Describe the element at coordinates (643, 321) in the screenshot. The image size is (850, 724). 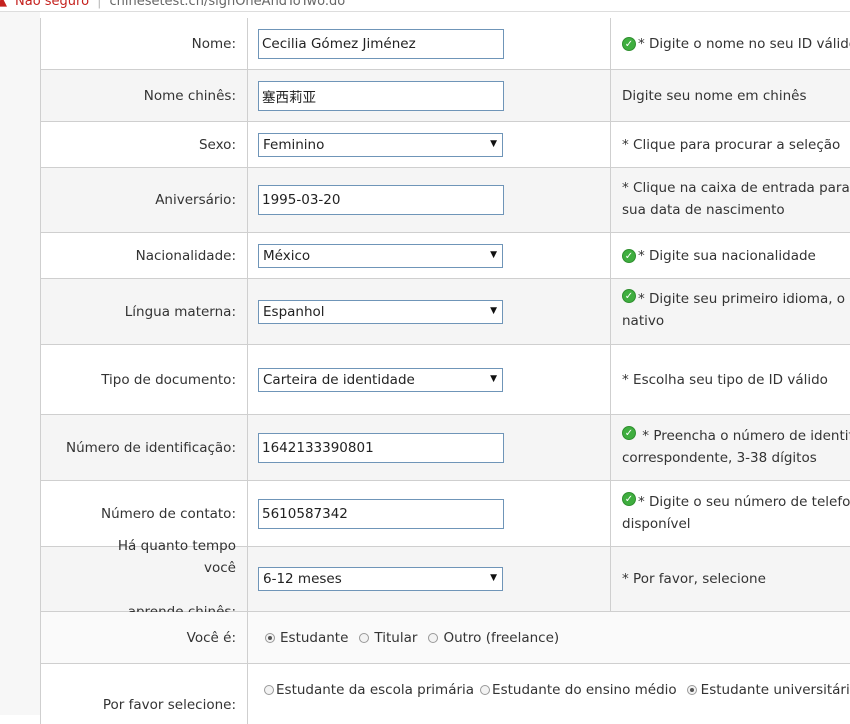
I see `native-language-hint-line2: nativo` at that location.